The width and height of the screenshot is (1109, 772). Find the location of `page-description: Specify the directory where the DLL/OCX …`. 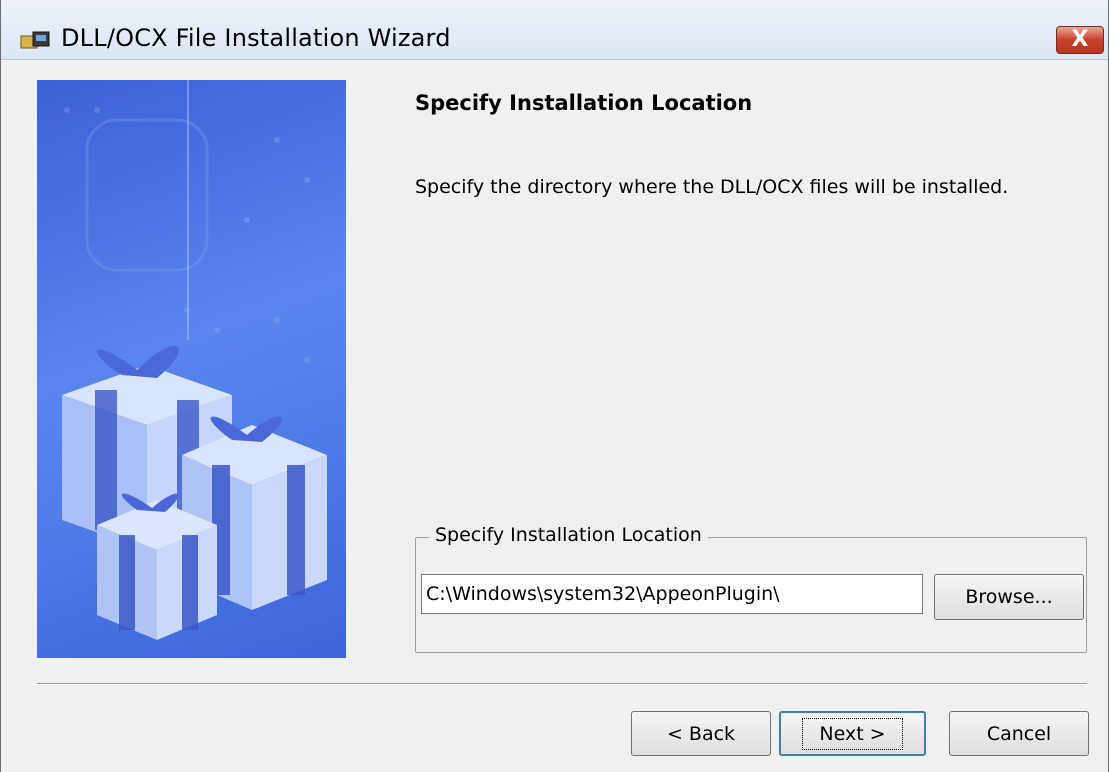

page-description: Specify the directory where the DLL/OCX … is located at coordinates (712, 187).